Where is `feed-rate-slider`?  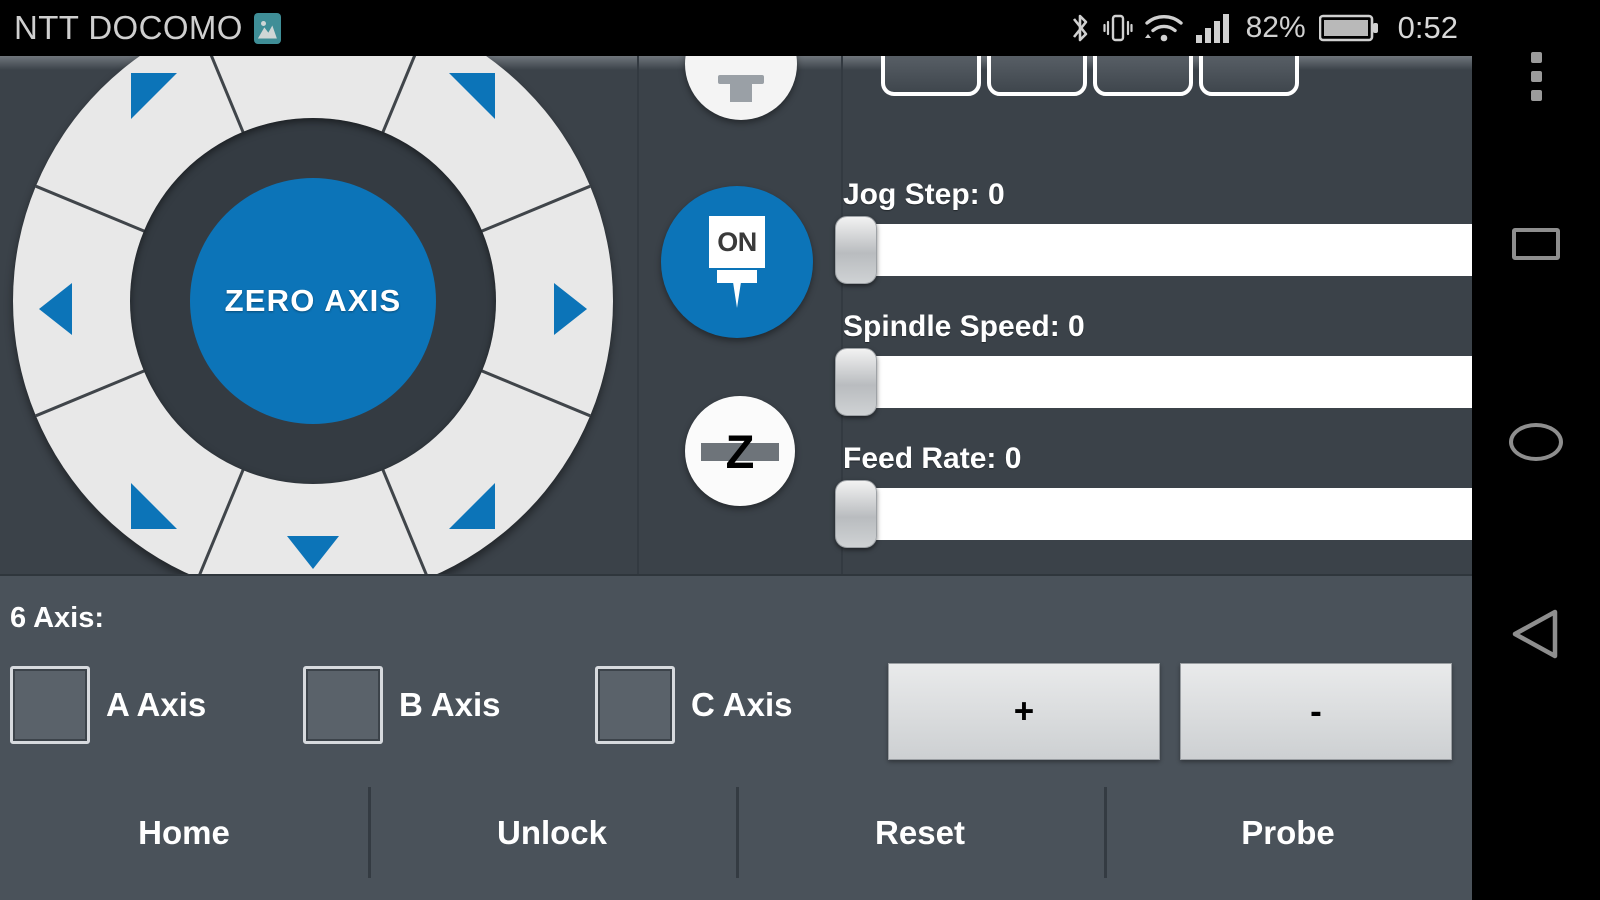
feed-rate-slider is located at coordinates (1153, 514).